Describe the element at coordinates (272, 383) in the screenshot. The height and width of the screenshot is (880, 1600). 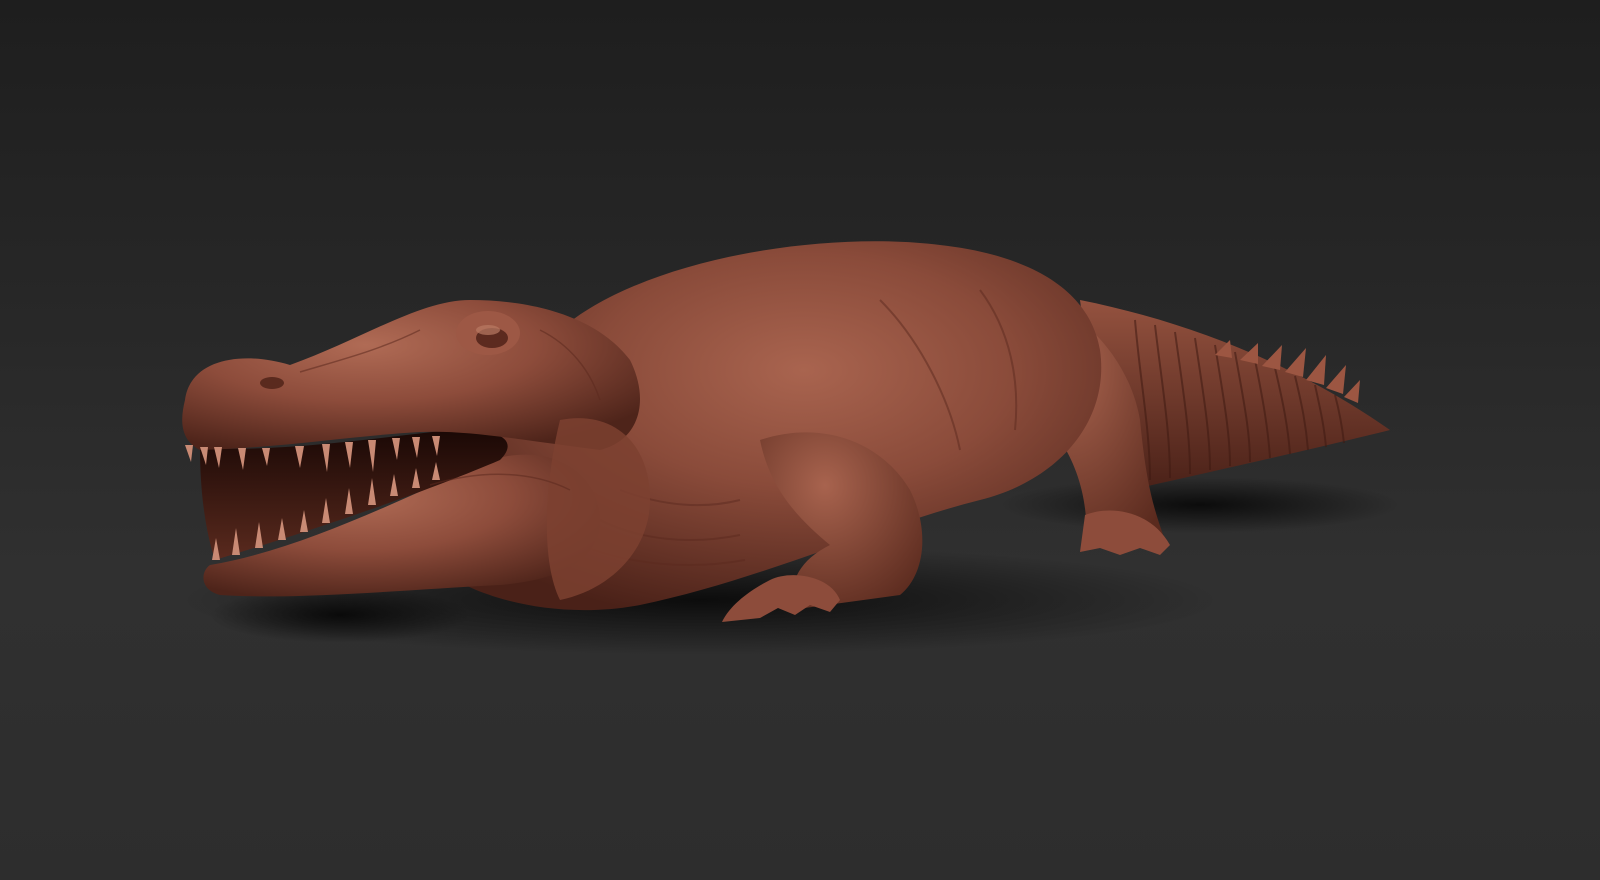
I see `model-nostril` at that location.